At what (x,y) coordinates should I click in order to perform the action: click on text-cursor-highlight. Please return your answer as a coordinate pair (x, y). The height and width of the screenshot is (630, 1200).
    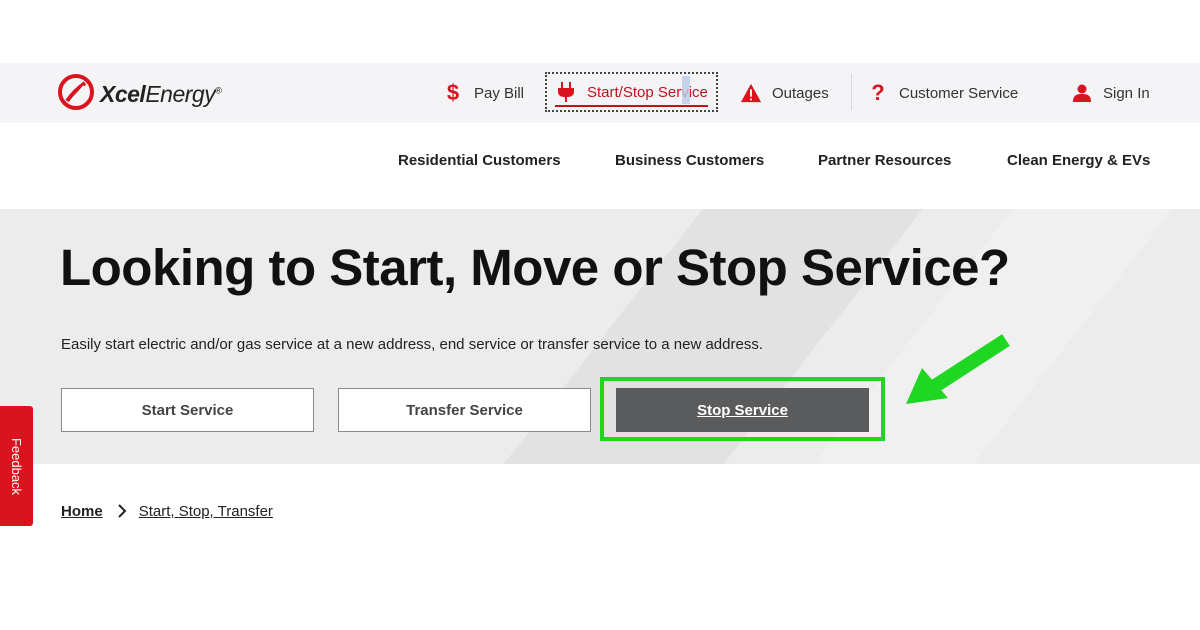
    Looking at the image, I should click on (686, 90).